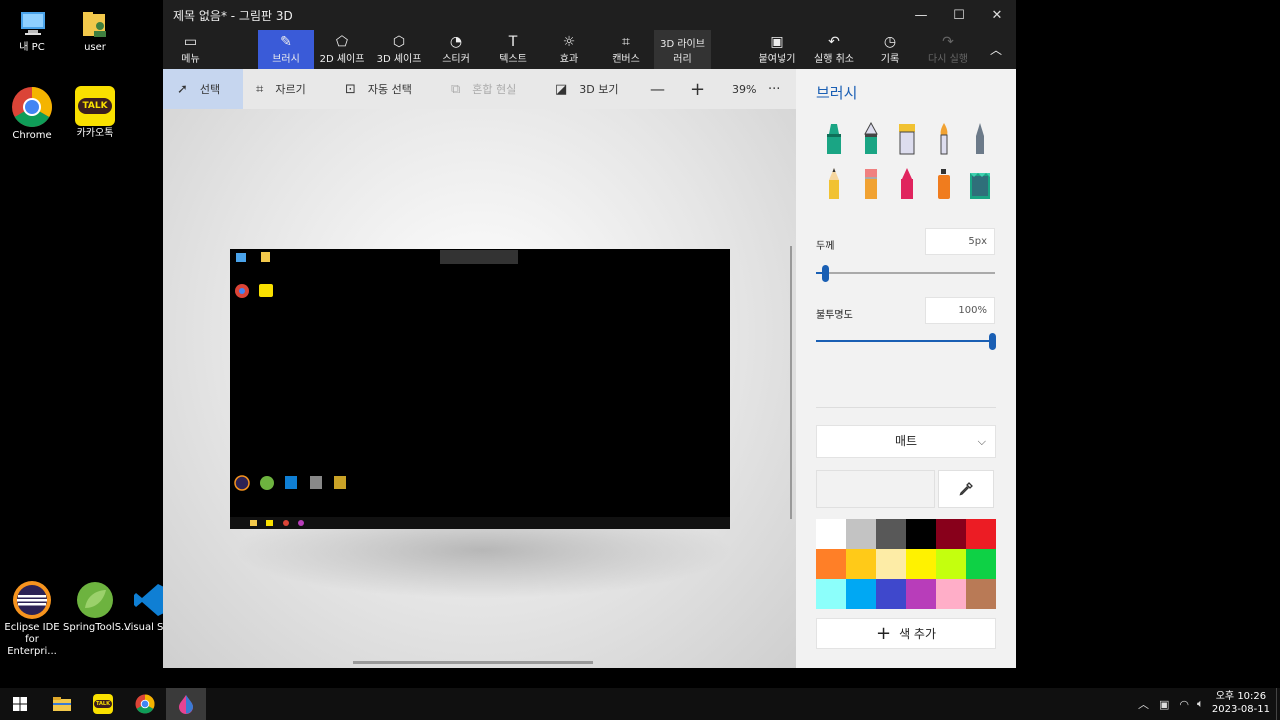  What do you see at coordinates (190, 49) in the screenshot?
I see `menu-button: ▭ 메뉴` at bounding box center [190, 49].